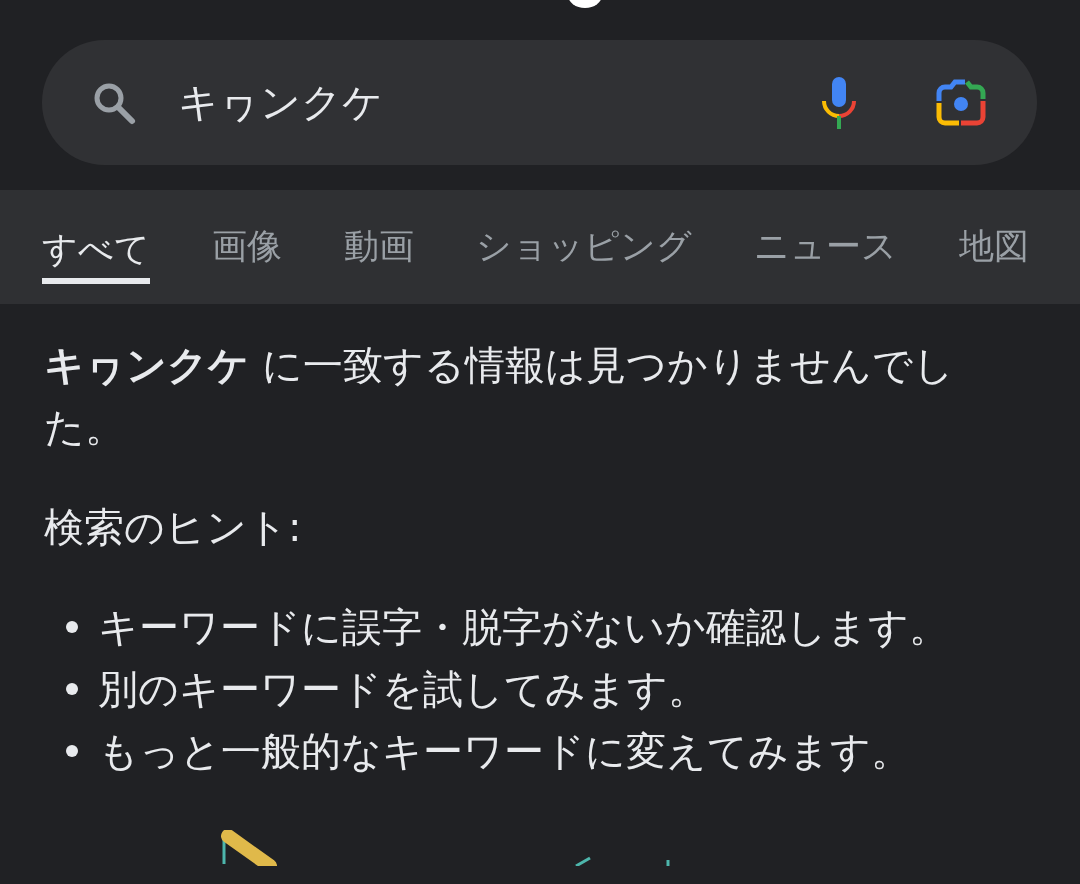 This screenshot has height=884, width=1080. I want to click on microphone-icon, so click(839, 102).